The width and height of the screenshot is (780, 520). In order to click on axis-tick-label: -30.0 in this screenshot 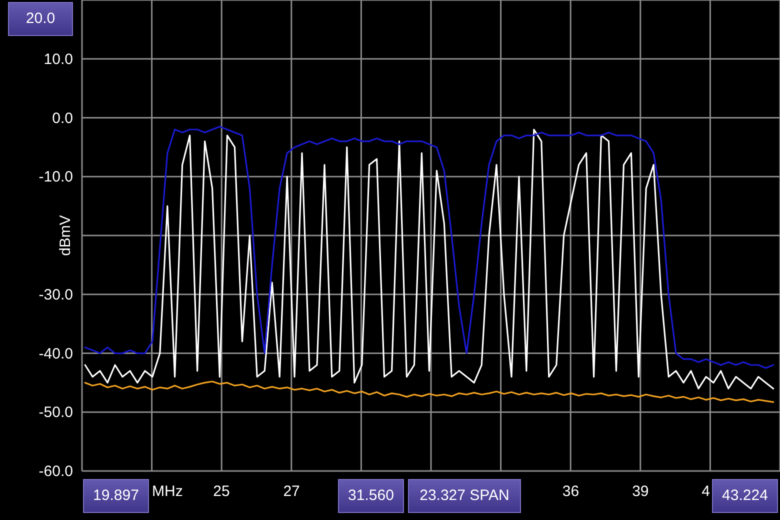, I will do `click(55, 295)`.